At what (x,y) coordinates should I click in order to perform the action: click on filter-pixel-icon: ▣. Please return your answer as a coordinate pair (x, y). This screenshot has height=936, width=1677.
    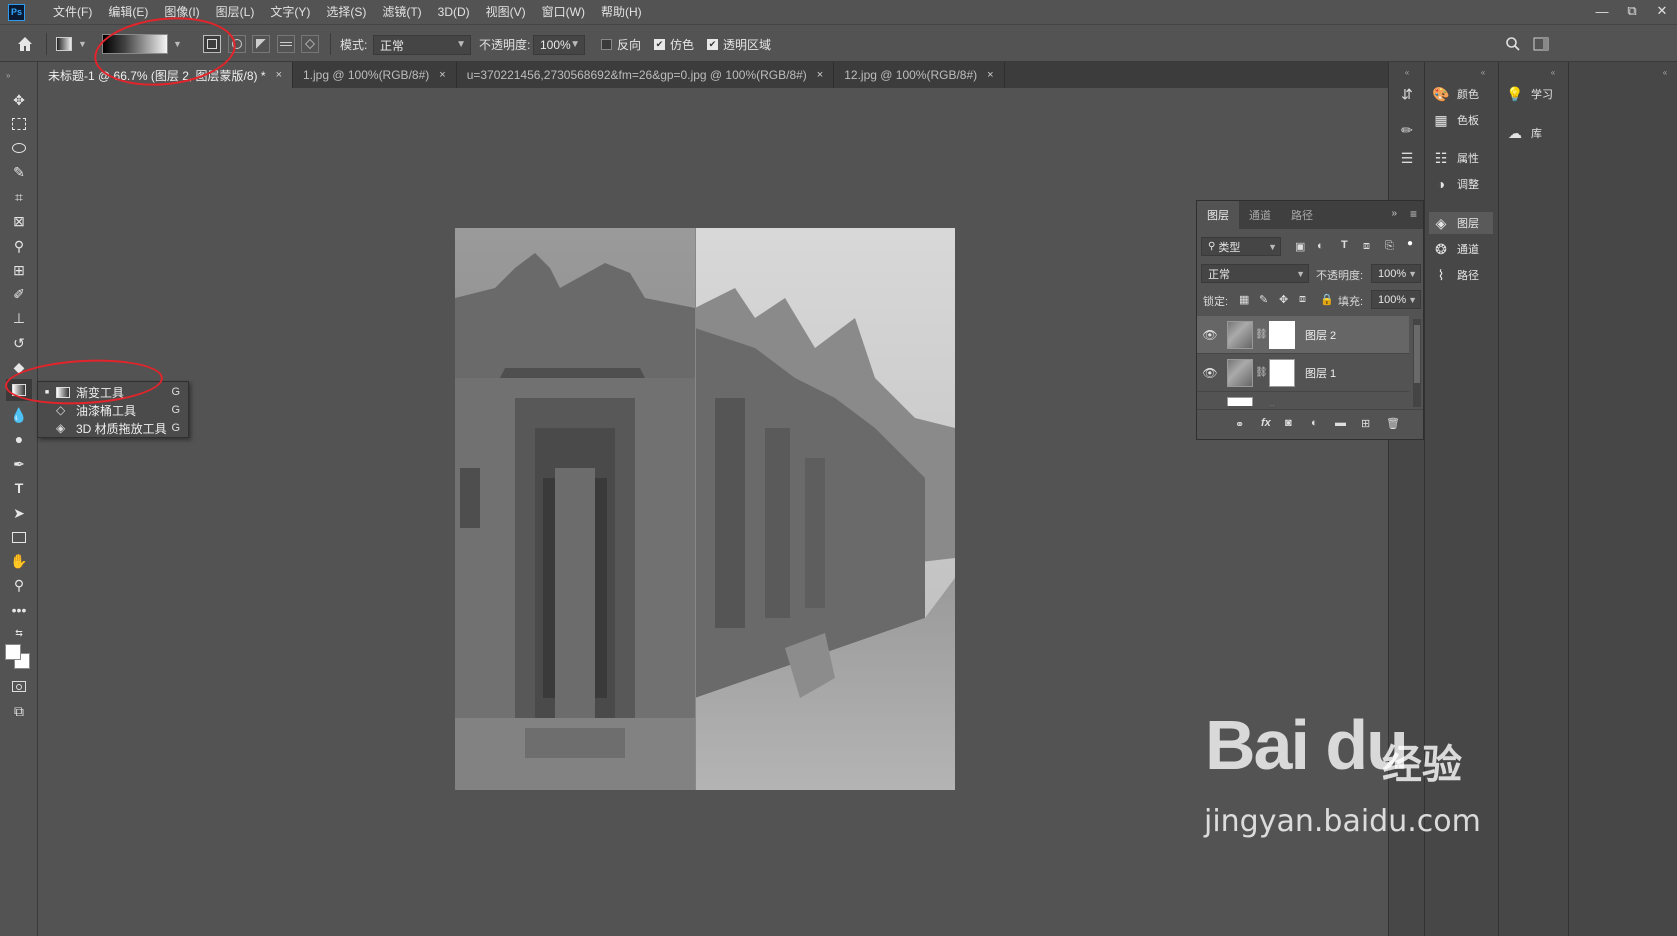
    Looking at the image, I should click on (1300, 246).